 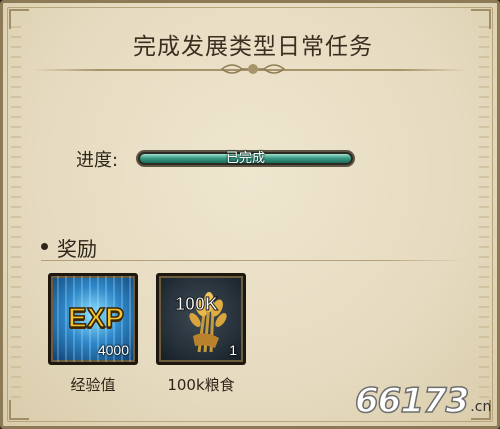 I want to click on reward-count: 1, so click(x=233, y=350).